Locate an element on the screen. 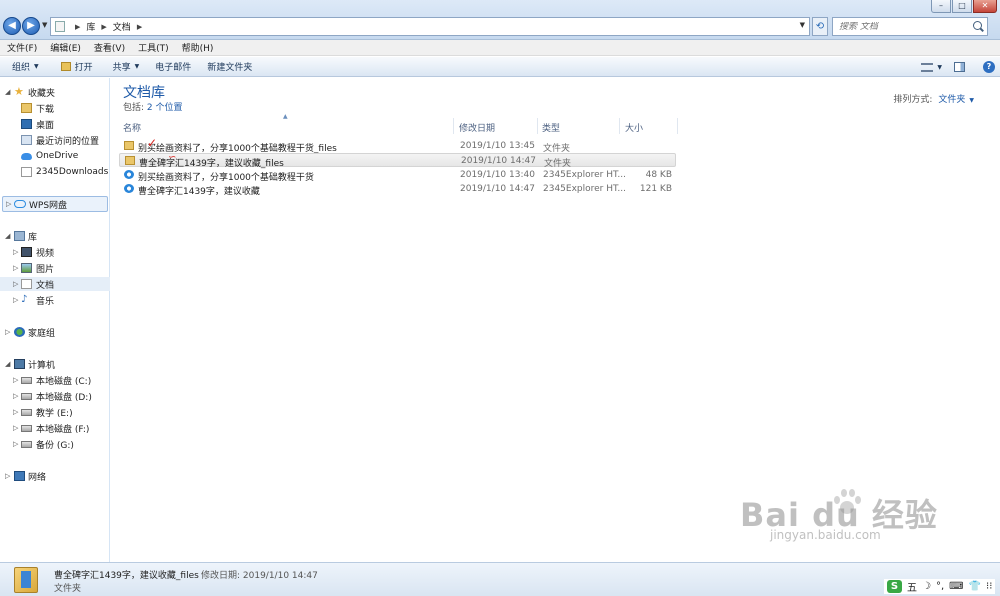 This screenshot has width=1000, height=596. nav-pictures: ▷ 图片 is located at coordinates (55, 268).